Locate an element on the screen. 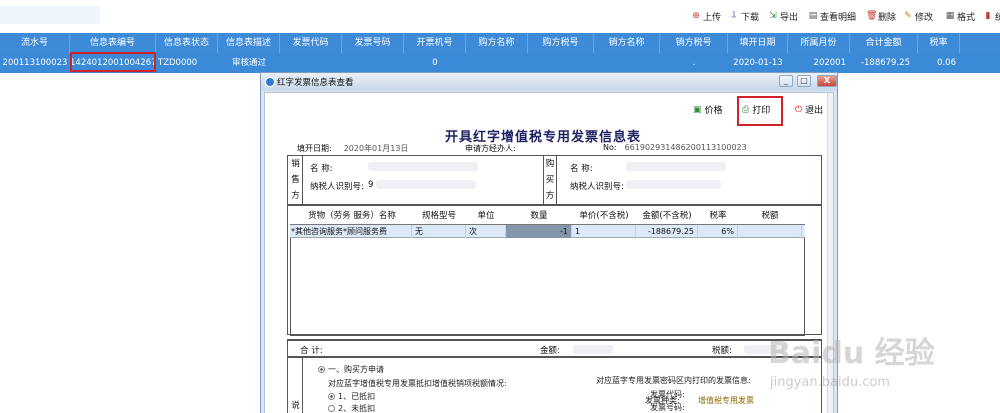 The image size is (1000, 413). col-fill-date: 填开日期 is located at coordinates (758, 43).